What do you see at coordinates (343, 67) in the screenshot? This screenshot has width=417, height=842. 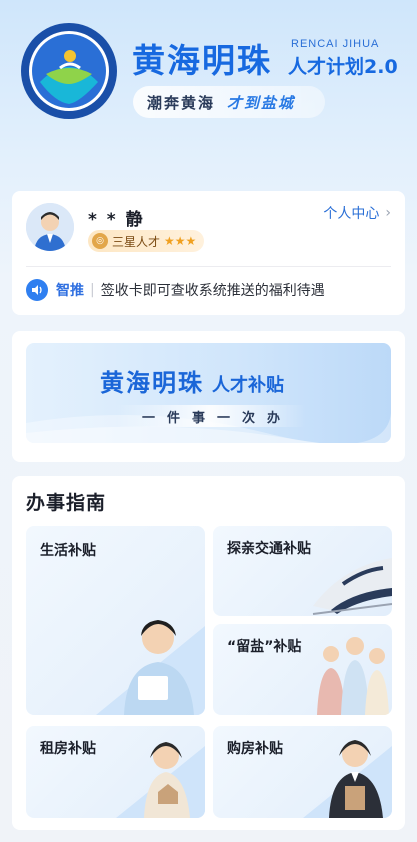 I see `brand-subtitle: 人才计划2.0` at bounding box center [343, 67].